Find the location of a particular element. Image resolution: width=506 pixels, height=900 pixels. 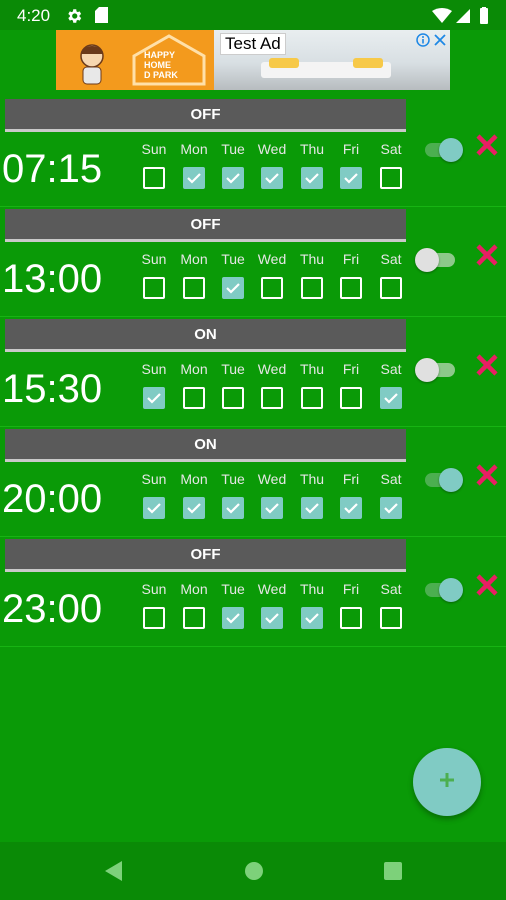

ad-brand-area: HAPPY HOME D PARK is located at coordinates (135, 60).